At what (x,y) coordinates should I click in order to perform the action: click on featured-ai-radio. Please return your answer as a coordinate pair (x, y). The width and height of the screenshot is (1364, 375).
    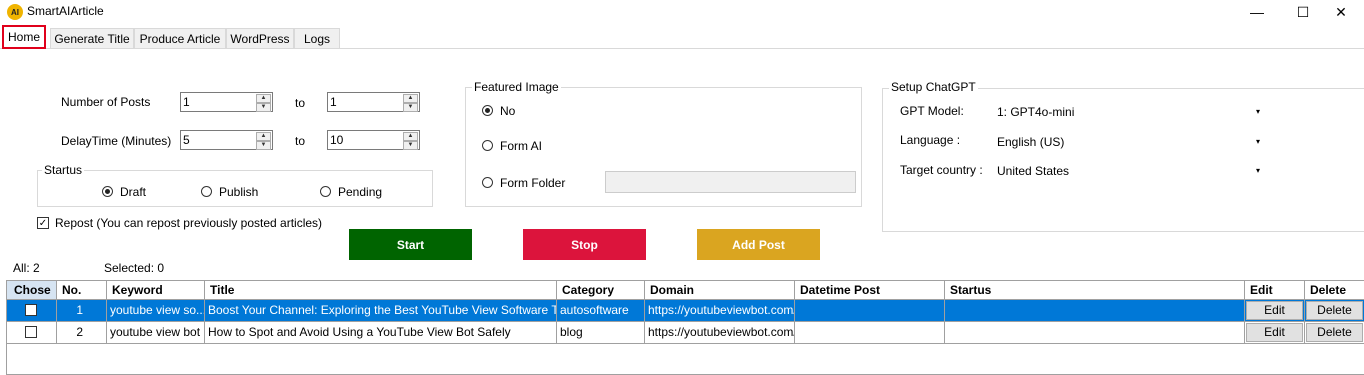
    Looking at the image, I should click on (487, 145).